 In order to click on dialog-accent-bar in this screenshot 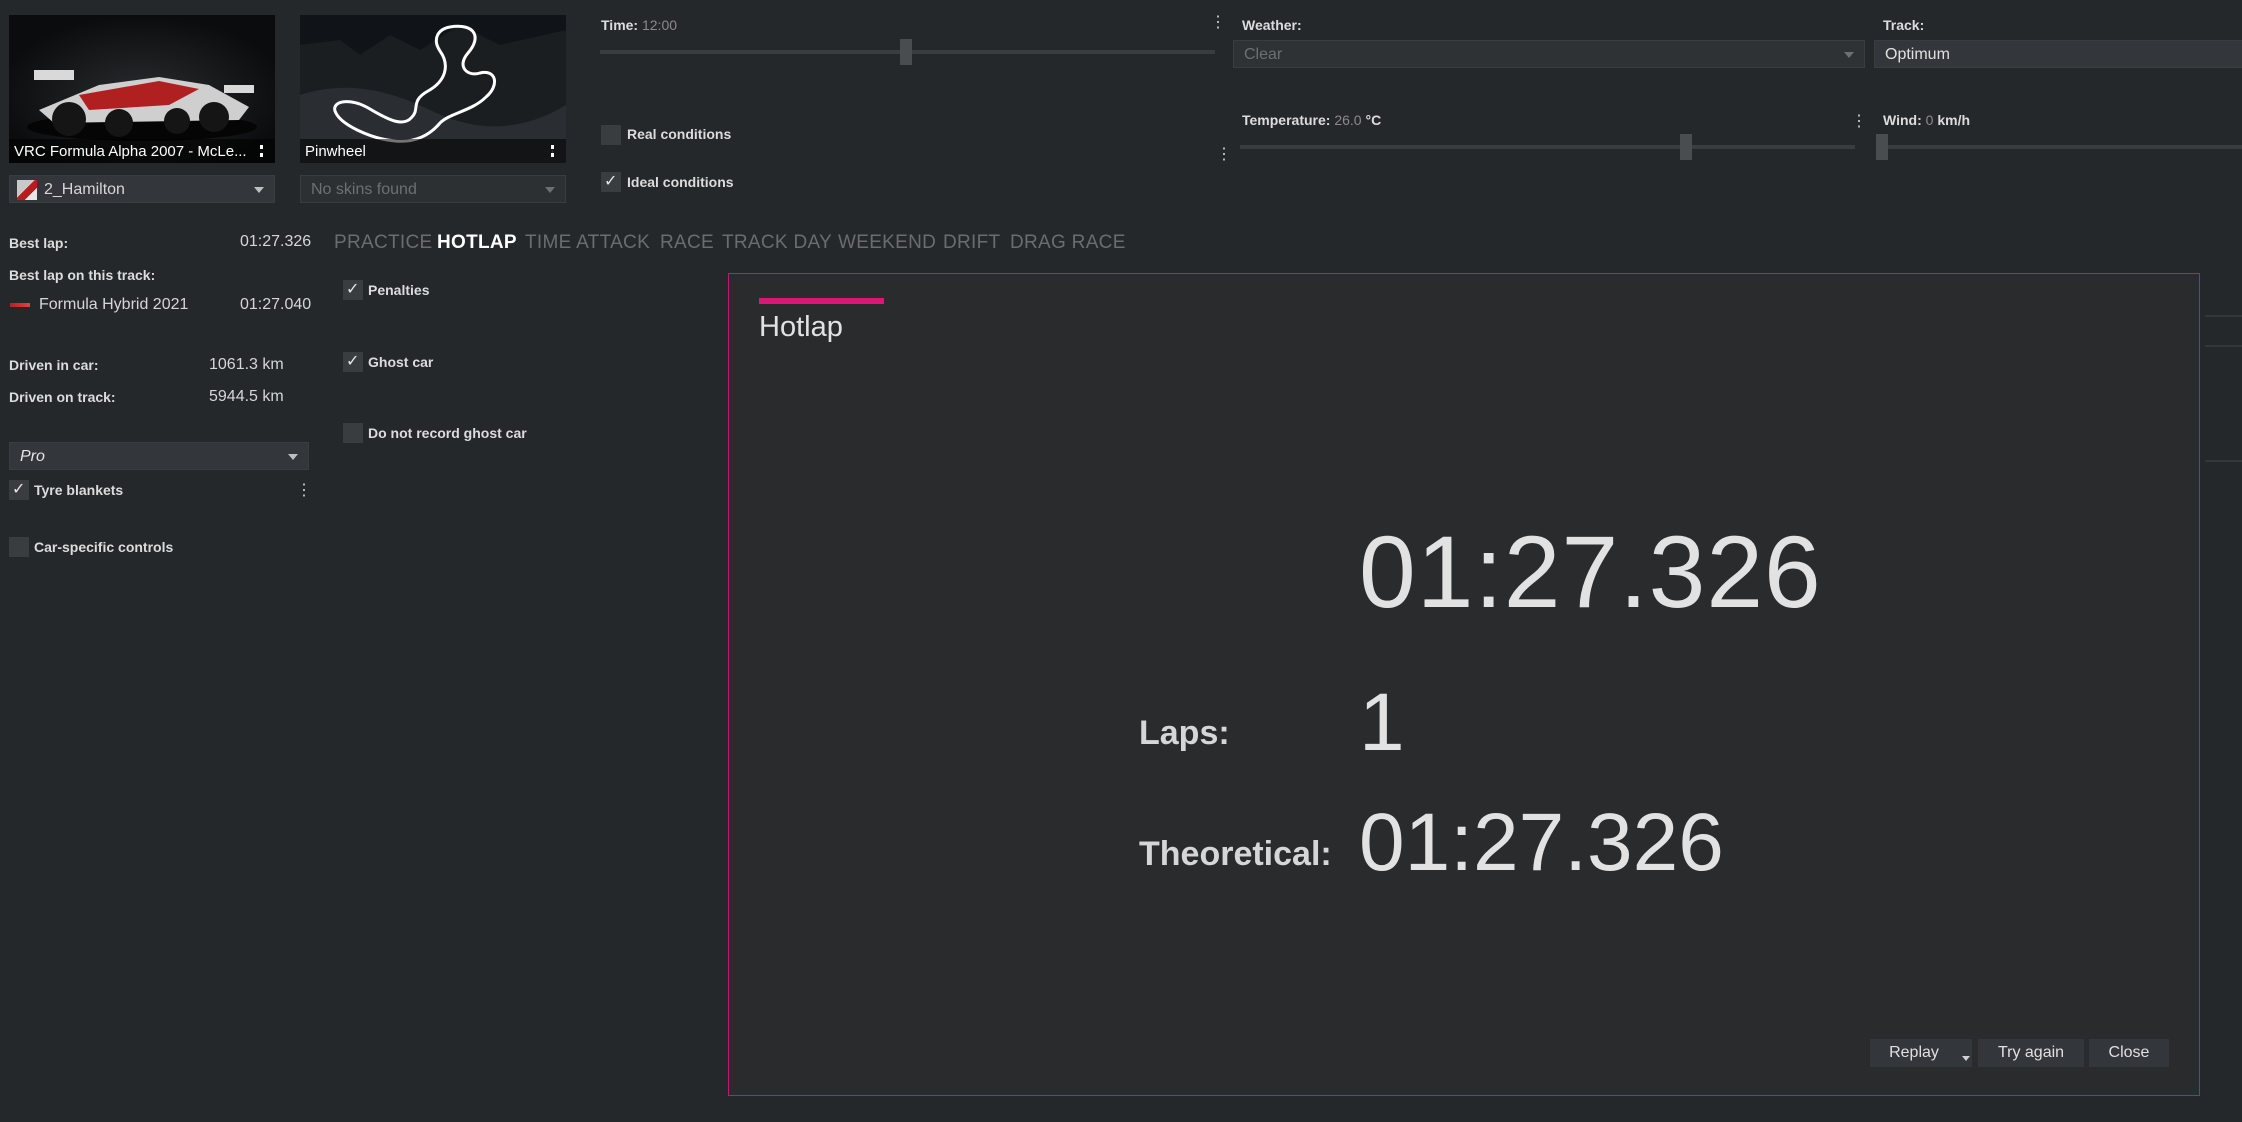, I will do `click(821, 301)`.